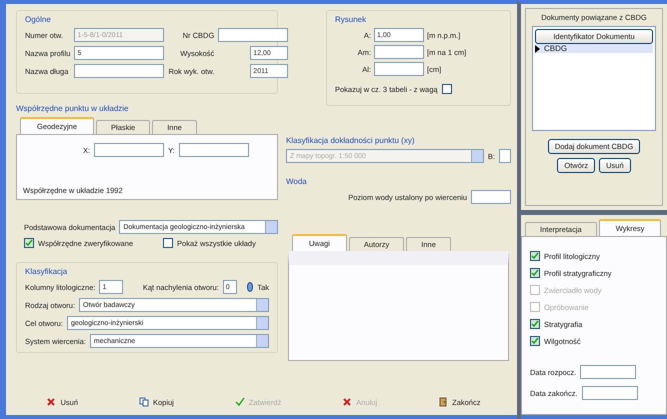 This screenshot has width=667, height=419. What do you see at coordinates (443, 402) in the screenshot?
I see `door-icon` at bounding box center [443, 402].